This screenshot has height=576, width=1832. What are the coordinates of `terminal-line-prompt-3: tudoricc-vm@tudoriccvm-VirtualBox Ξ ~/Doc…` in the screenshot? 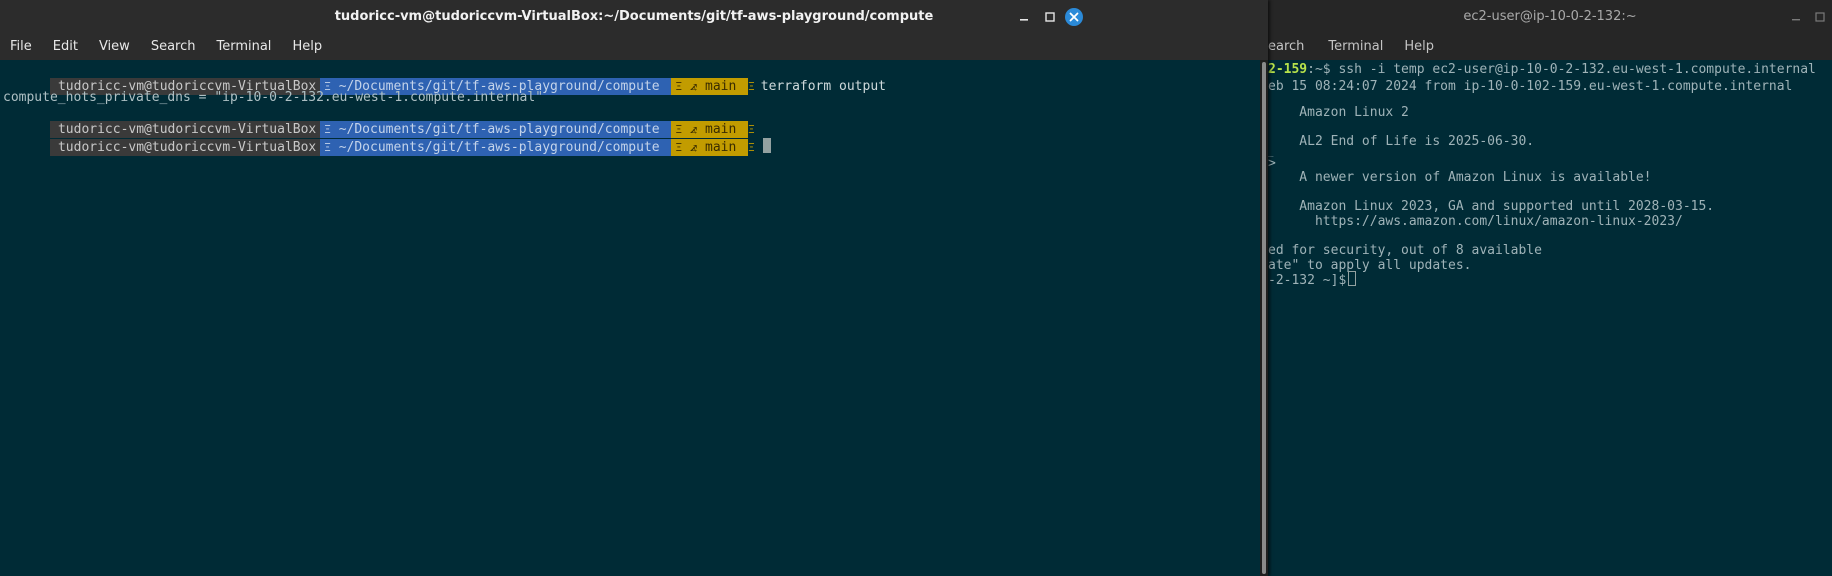 It's located at (387, 138).